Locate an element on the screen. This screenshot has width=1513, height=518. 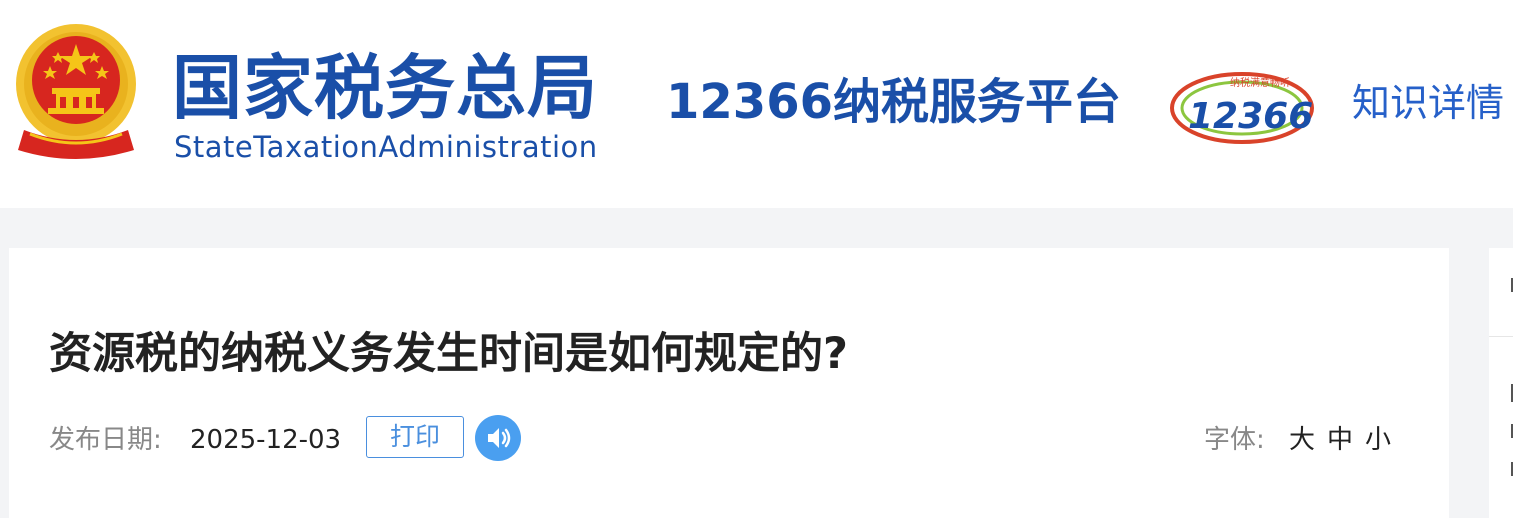
svg-text: 纳税满意畅听 is located at coordinates (1260, 82).